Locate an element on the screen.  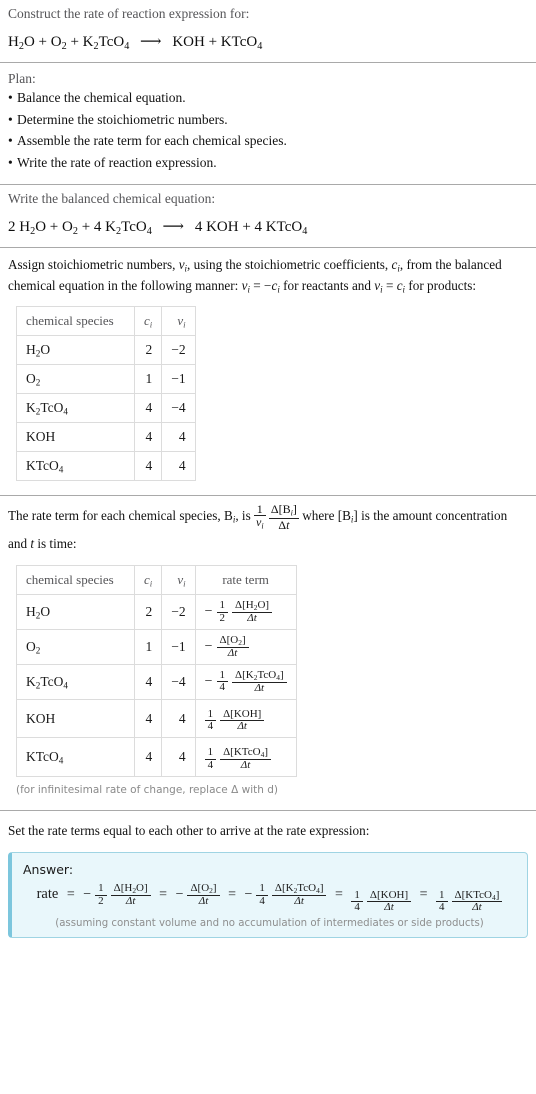
cell-species: KTcO4 is located at coordinates (75, 466).